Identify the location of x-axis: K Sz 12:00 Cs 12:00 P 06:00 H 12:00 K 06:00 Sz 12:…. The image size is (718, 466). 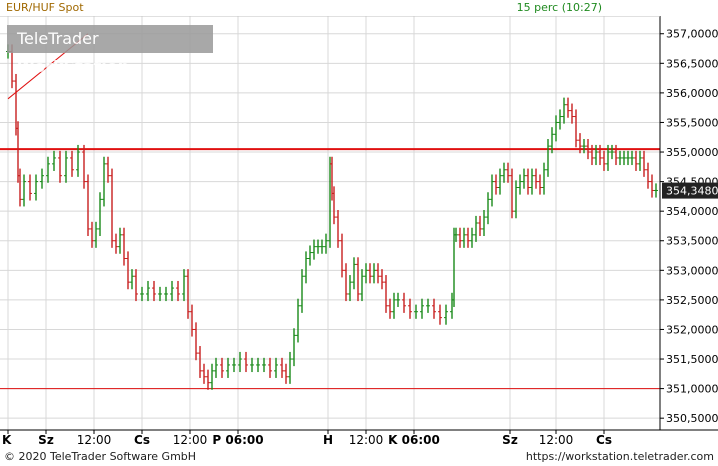
(307, 438).